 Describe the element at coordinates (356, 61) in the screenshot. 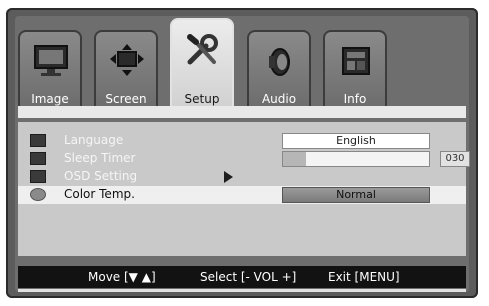

I see `info-icon` at that location.